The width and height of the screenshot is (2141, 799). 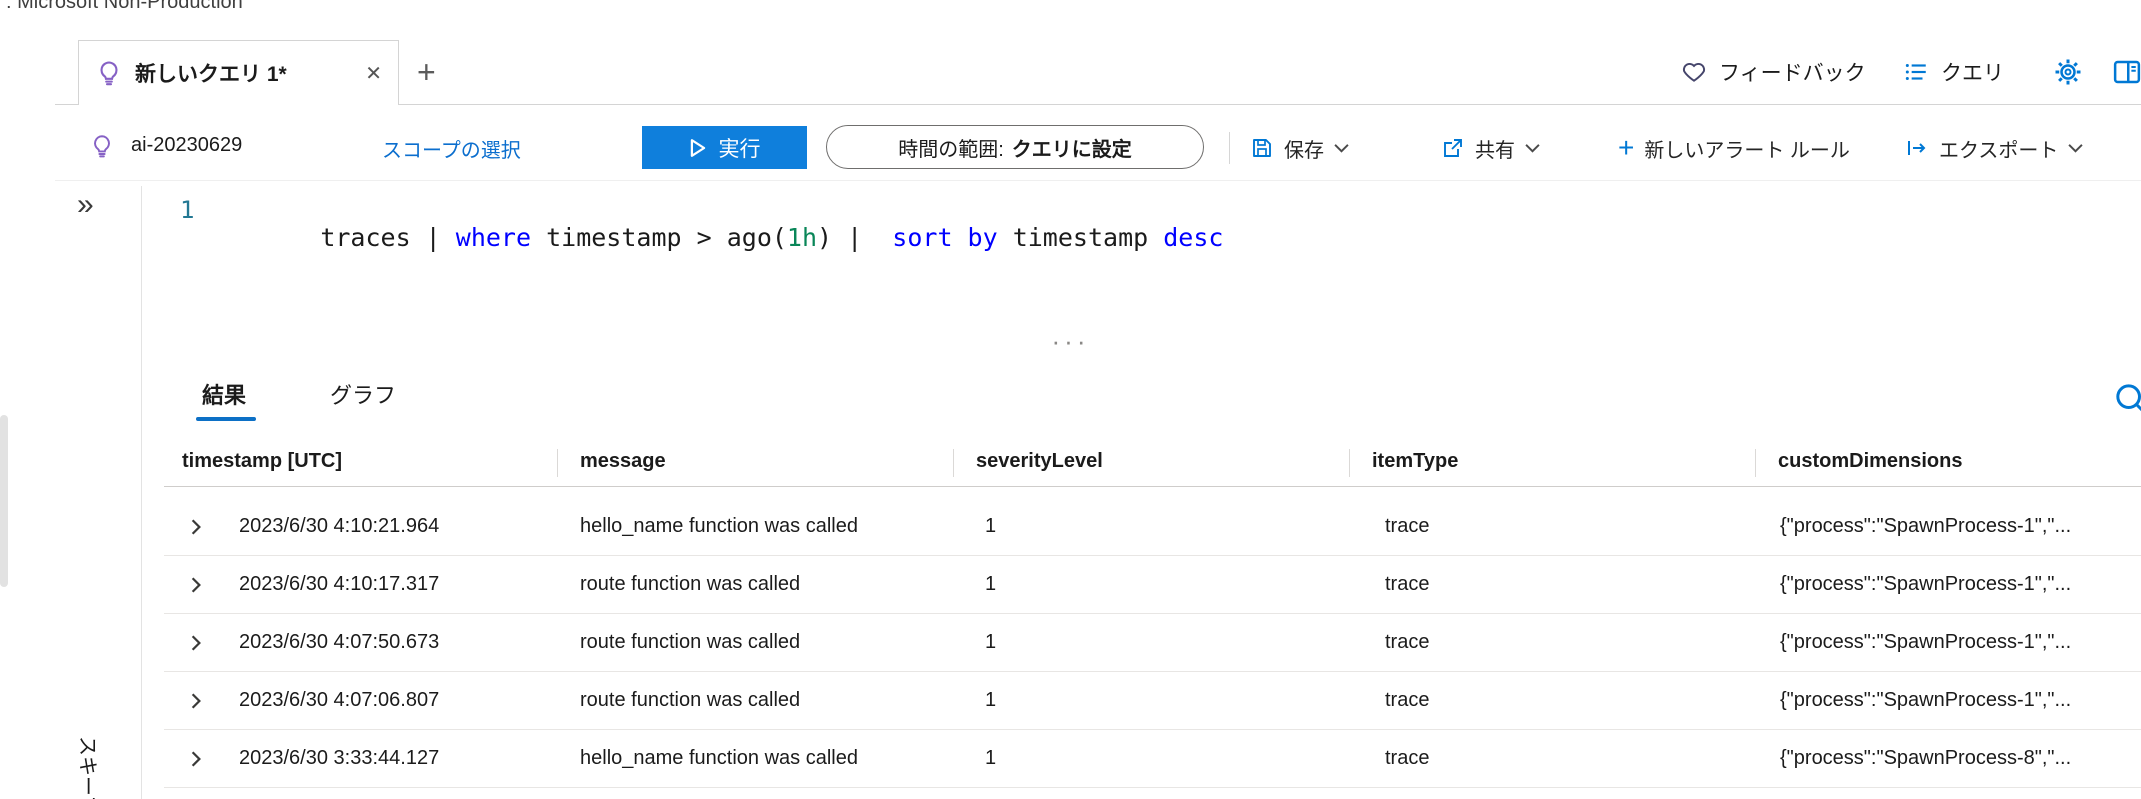 What do you see at coordinates (855, 237) in the screenshot?
I see `query-token: ) |` at bounding box center [855, 237].